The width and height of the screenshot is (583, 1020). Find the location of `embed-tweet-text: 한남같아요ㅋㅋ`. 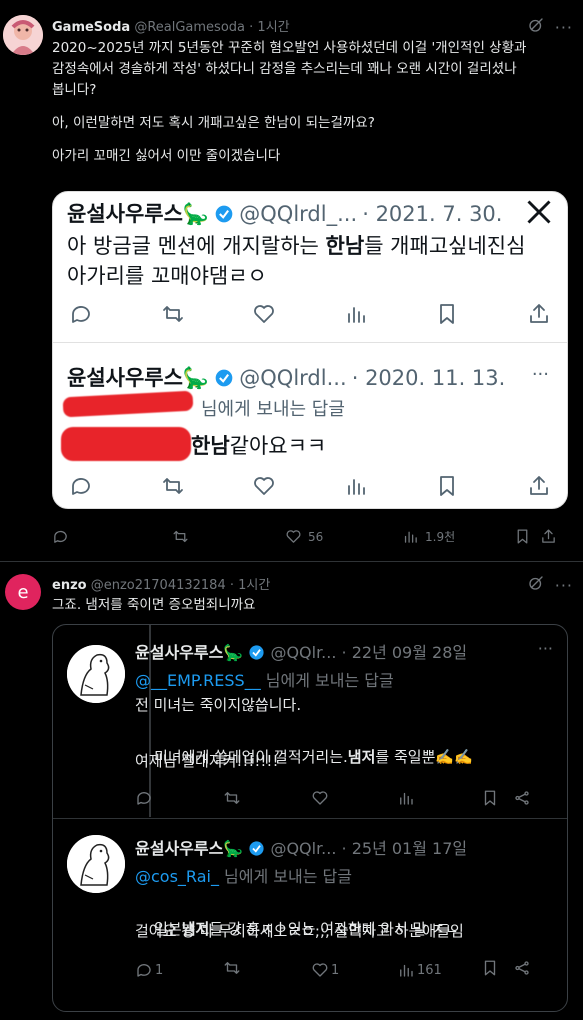

embed-tweet-text: 한남같아요ㅋㅋ is located at coordinates (258, 445).